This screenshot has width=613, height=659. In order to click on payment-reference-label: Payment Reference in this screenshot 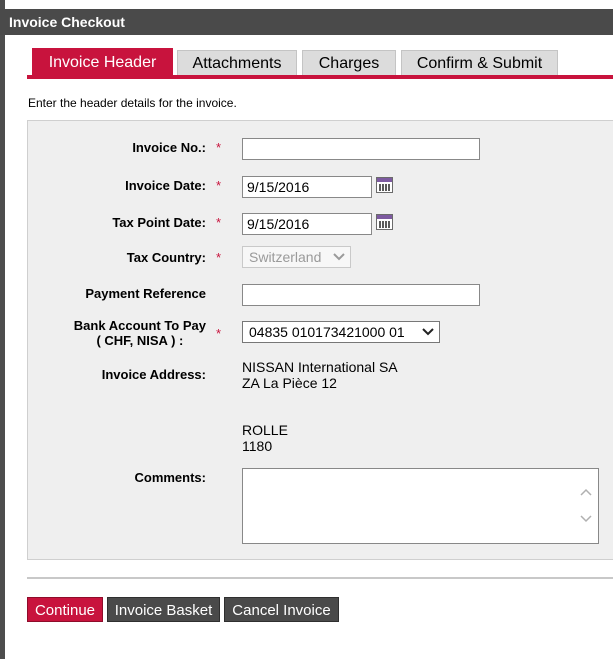, I will do `click(145, 293)`.